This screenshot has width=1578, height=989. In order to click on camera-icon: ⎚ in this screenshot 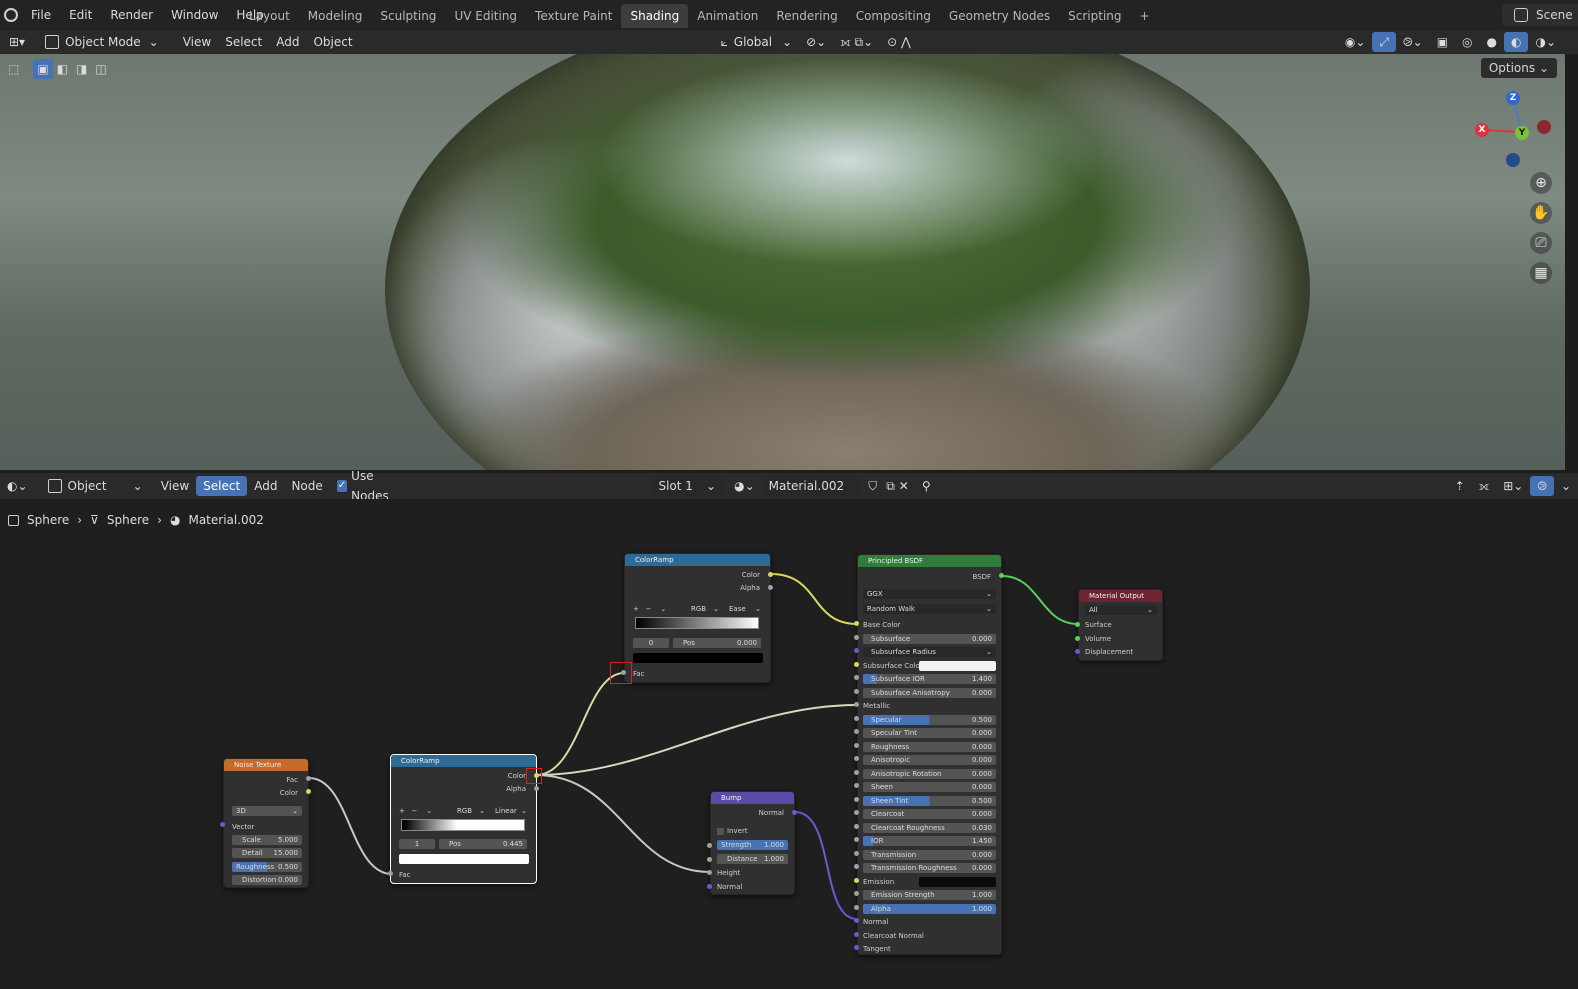, I will do `click(1541, 243)`.